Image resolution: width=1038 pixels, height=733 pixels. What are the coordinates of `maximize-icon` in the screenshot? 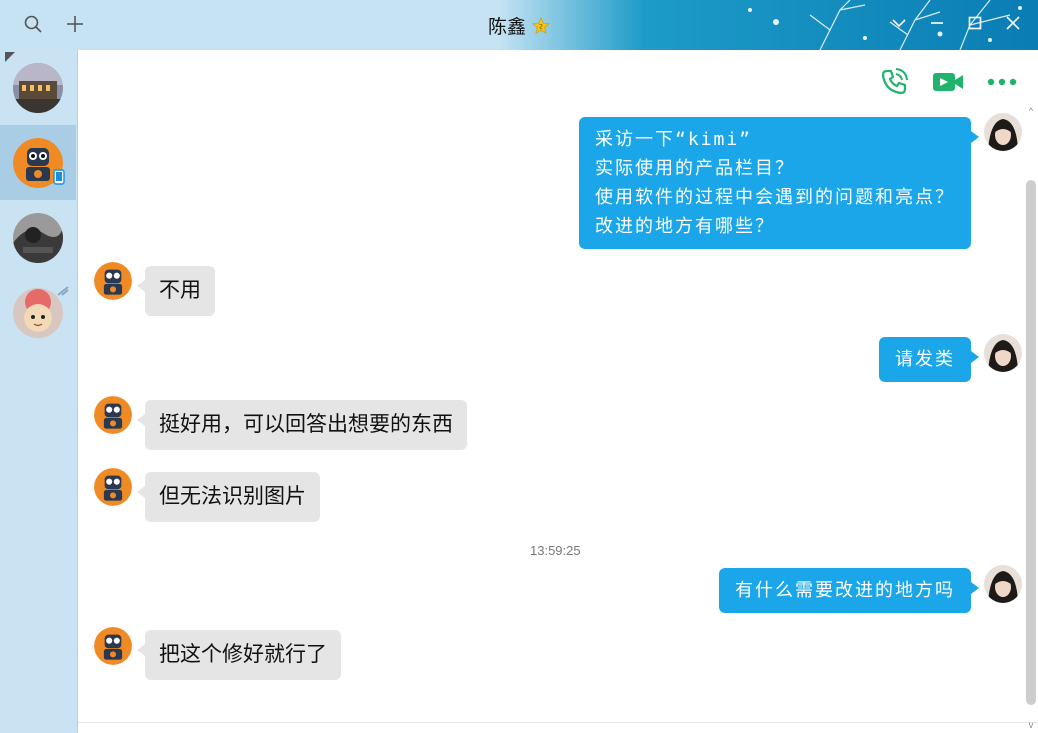 It's located at (975, 23).